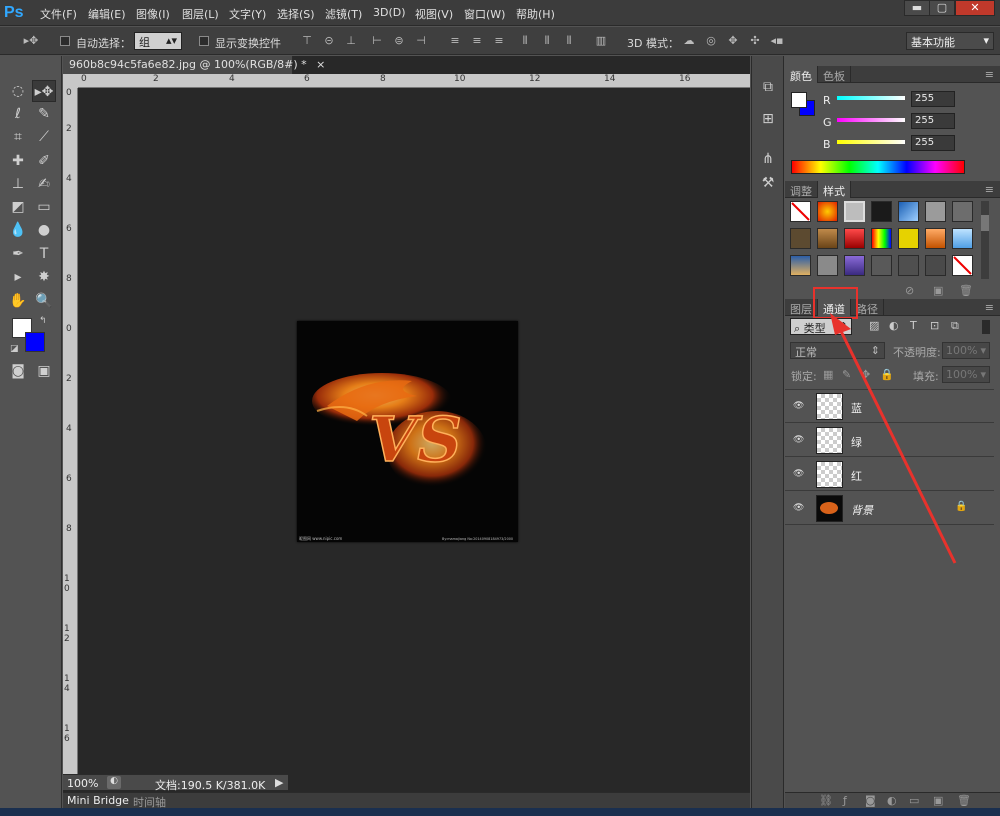  Describe the element at coordinates (320, 64) in the screenshot. I see `close-tab-icon: ×` at that location.